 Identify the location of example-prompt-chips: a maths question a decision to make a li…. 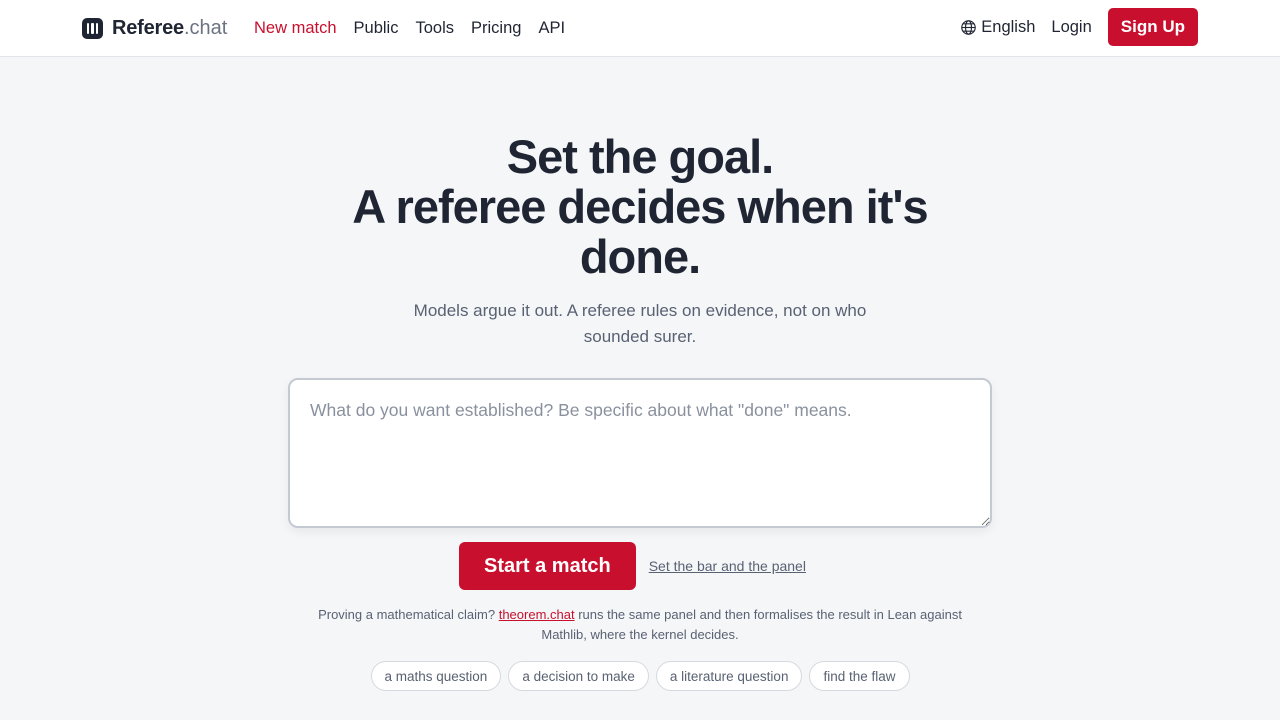
(640, 676).